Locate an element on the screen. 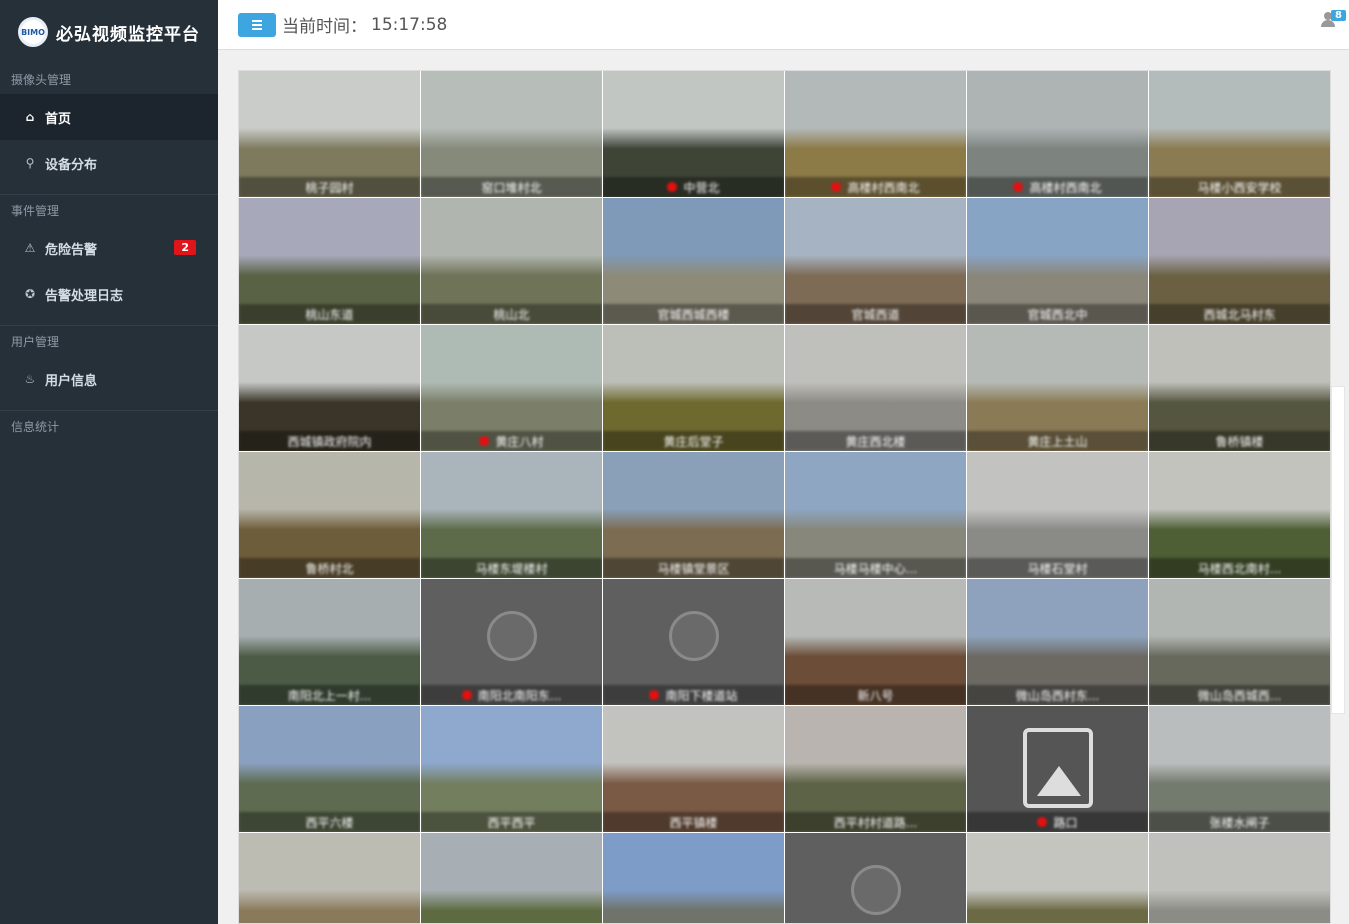 The image size is (1349, 924). camera-tile: 鲁桥镇楼 is located at coordinates (1239, 388).